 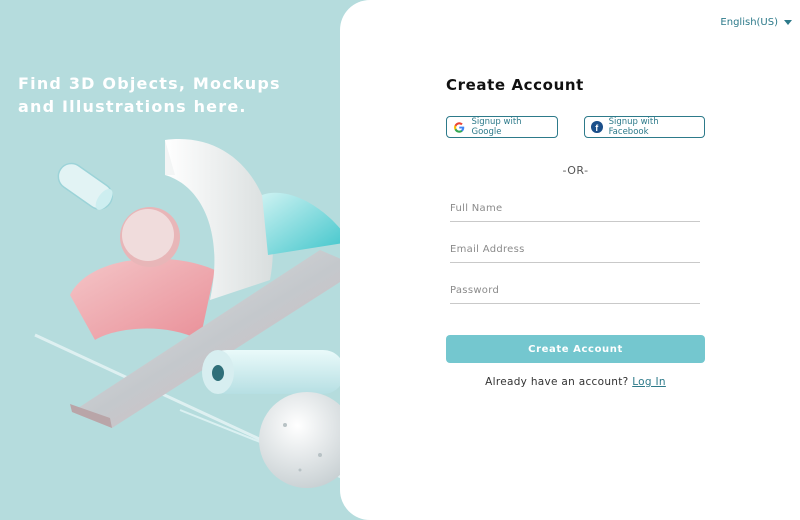 What do you see at coordinates (515, 85) in the screenshot?
I see `page-title: Create Account` at bounding box center [515, 85].